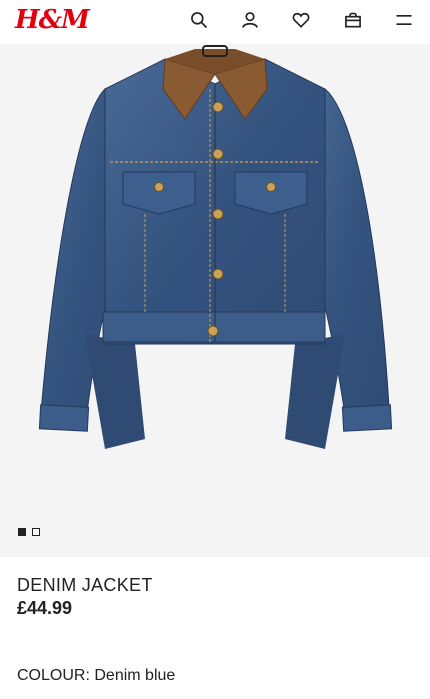 The width and height of the screenshot is (430, 699). What do you see at coordinates (45, 608) in the screenshot?
I see `product-price: £44.99` at bounding box center [45, 608].